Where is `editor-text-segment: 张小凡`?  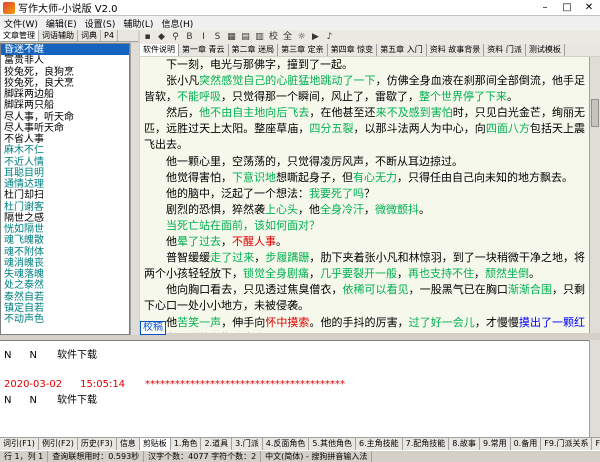 editor-text-segment: 张小凡 is located at coordinates (183, 81).